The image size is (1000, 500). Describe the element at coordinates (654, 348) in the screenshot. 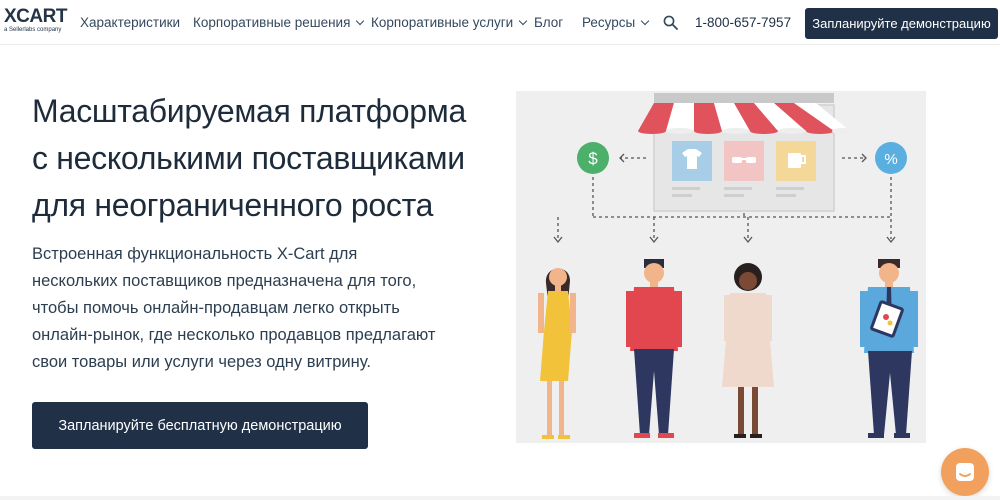

I see `man-red-sweater-figure` at that location.